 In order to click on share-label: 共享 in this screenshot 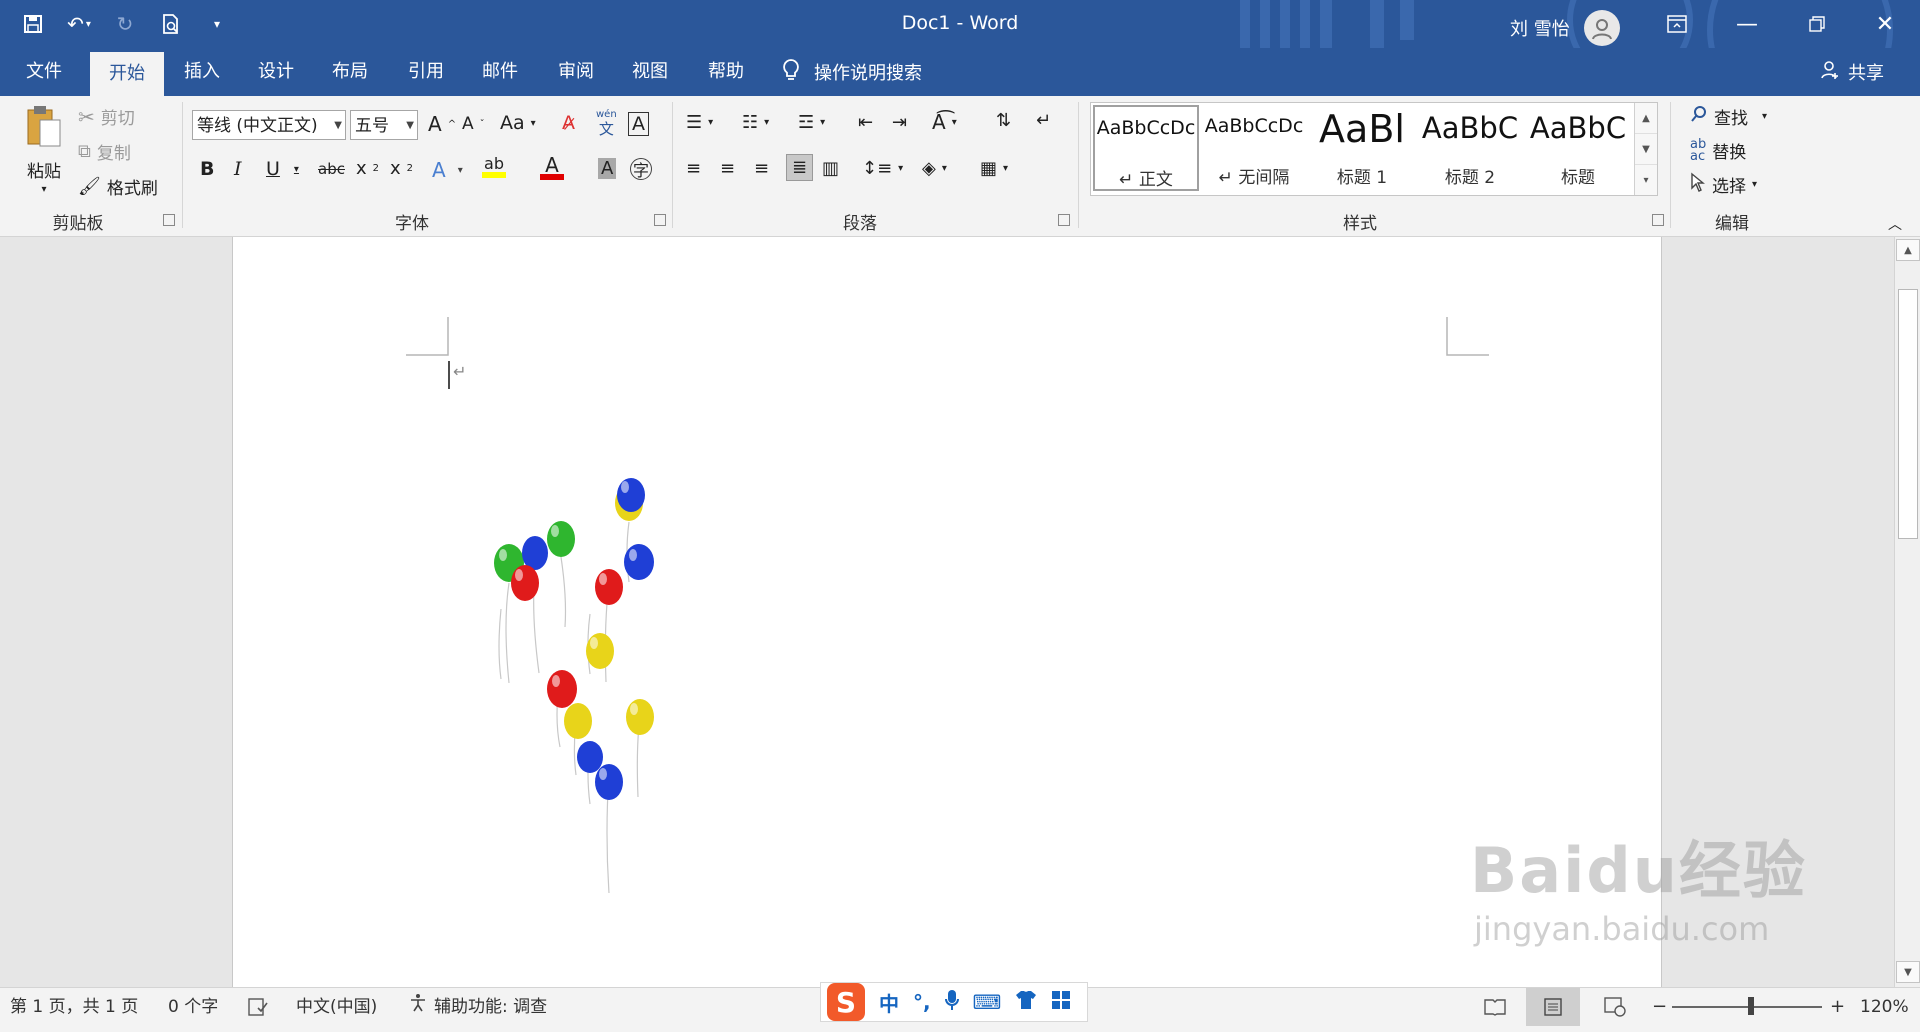, I will do `click(1866, 73)`.